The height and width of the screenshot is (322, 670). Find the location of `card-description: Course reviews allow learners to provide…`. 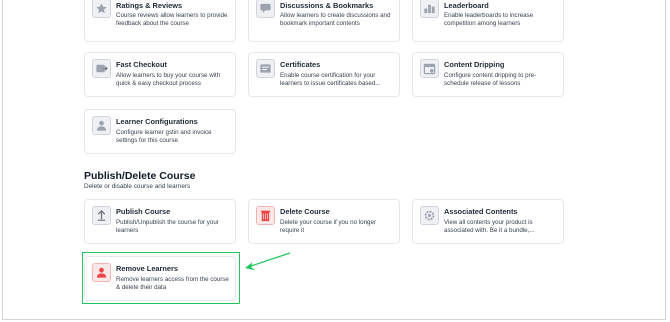

card-description: Course reviews allow learners to provide… is located at coordinates (172, 20).